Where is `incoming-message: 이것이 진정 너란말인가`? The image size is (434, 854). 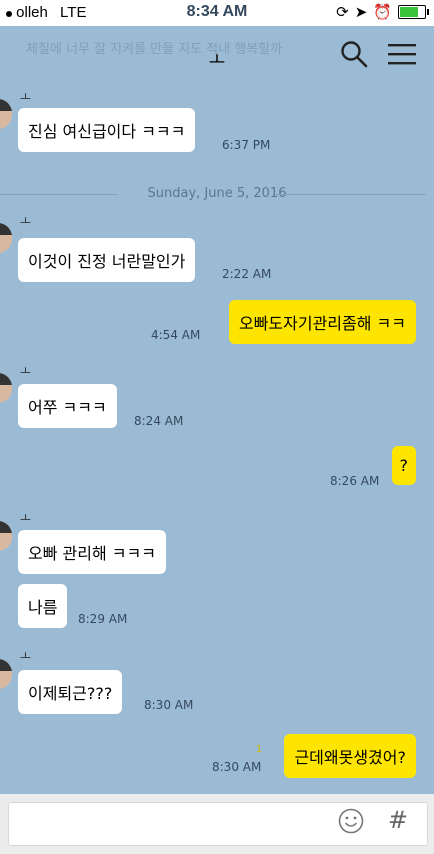 incoming-message: 이것이 진정 너란말인가 is located at coordinates (107, 260).